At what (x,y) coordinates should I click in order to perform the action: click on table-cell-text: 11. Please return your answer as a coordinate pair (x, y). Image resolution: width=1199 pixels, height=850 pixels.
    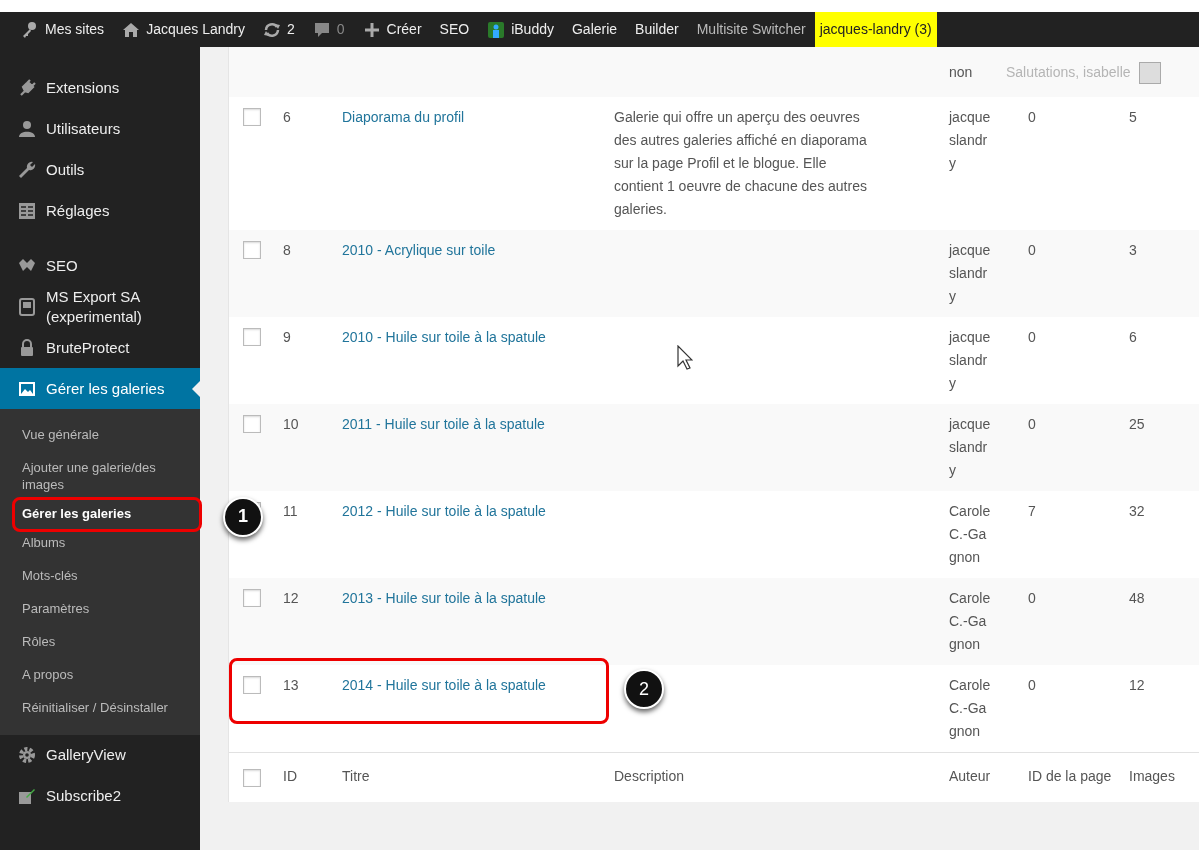
    Looking at the image, I should click on (291, 511).